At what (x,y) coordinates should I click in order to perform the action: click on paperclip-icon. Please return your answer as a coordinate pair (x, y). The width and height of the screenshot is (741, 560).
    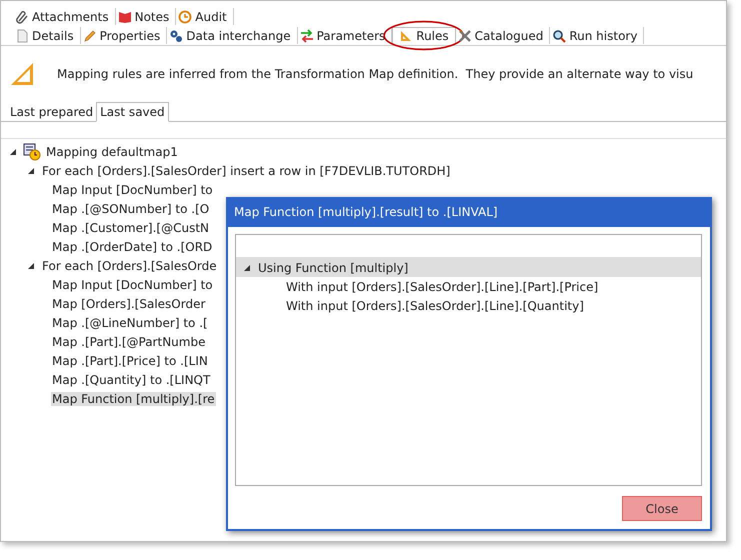
    Looking at the image, I should click on (22, 17).